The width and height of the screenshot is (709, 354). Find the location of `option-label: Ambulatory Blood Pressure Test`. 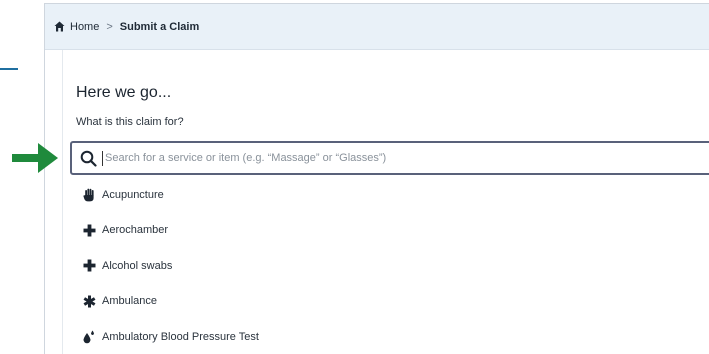

option-label: Ambulatory Blood Pressure Test is located at coordinates (180, 336).